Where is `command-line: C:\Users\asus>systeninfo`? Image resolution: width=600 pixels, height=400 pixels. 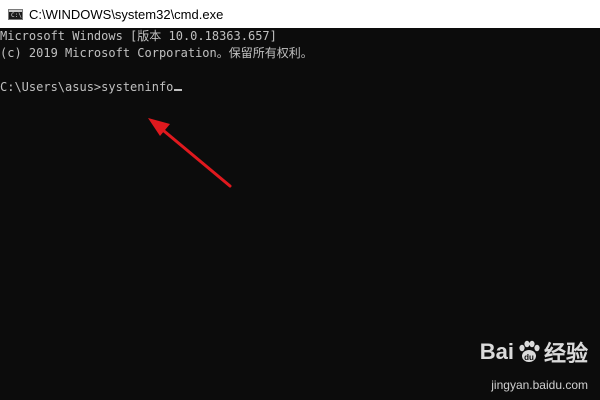
command-line: C:\Users\asus>systeninfo is located at coordinates (300, 87).